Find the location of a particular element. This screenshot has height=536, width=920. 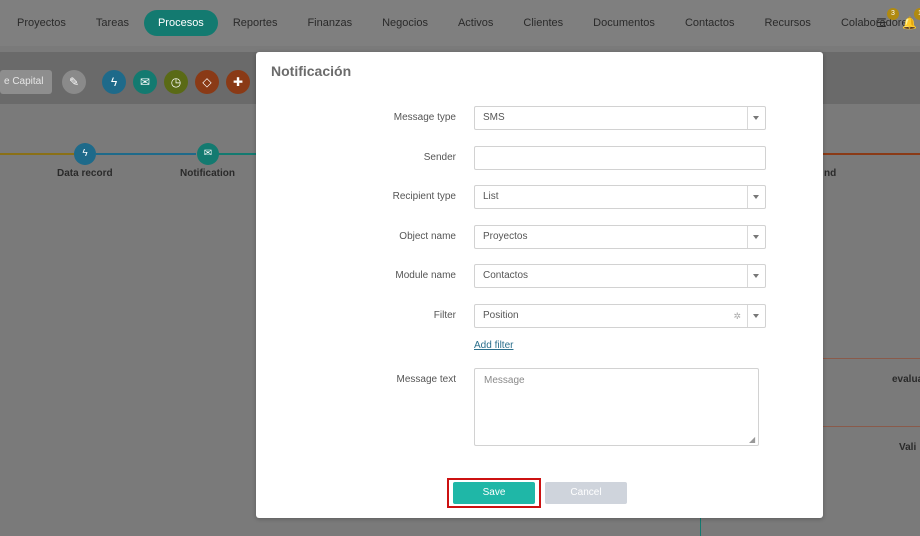

sender-input is located at coordinates (620, 158).